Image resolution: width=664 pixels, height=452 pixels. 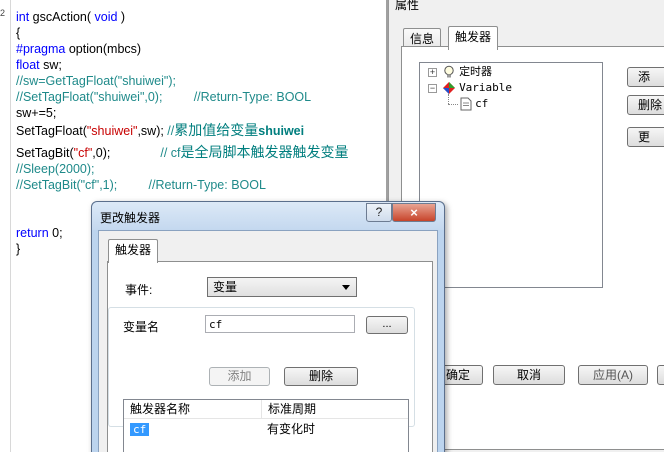 What do you see at coordinates (139, 290) in the screenshot?
I see `event-label: 事件:` at bounding box center [139, 290].